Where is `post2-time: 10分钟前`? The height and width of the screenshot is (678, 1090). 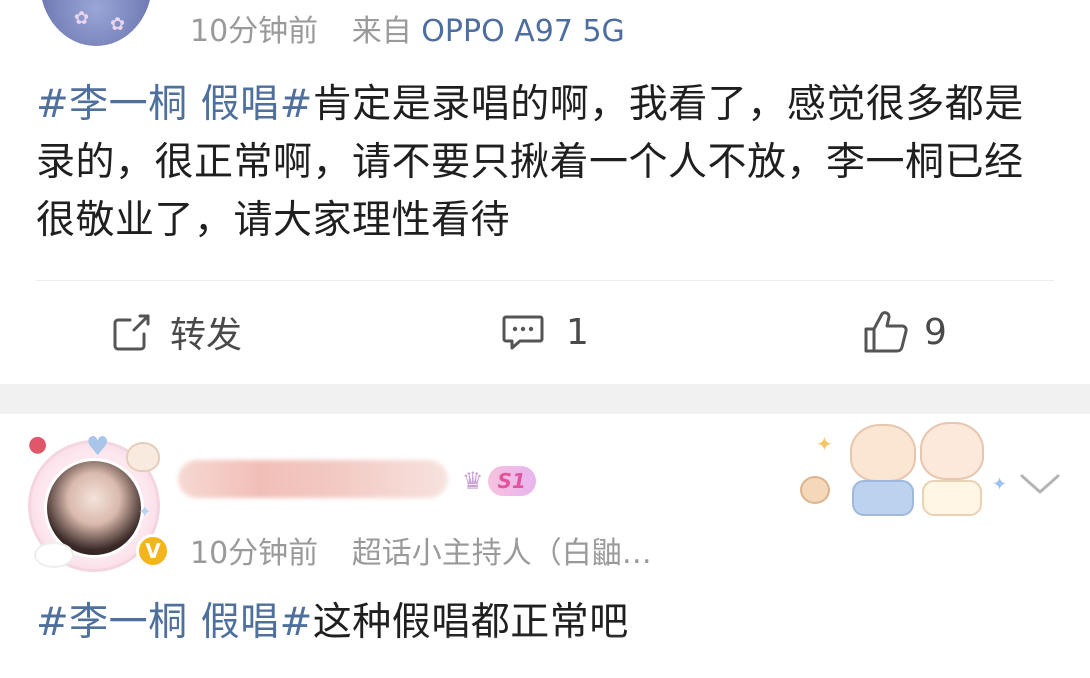 post2-time: 10分钟前 is located at coordinates (254, 553).